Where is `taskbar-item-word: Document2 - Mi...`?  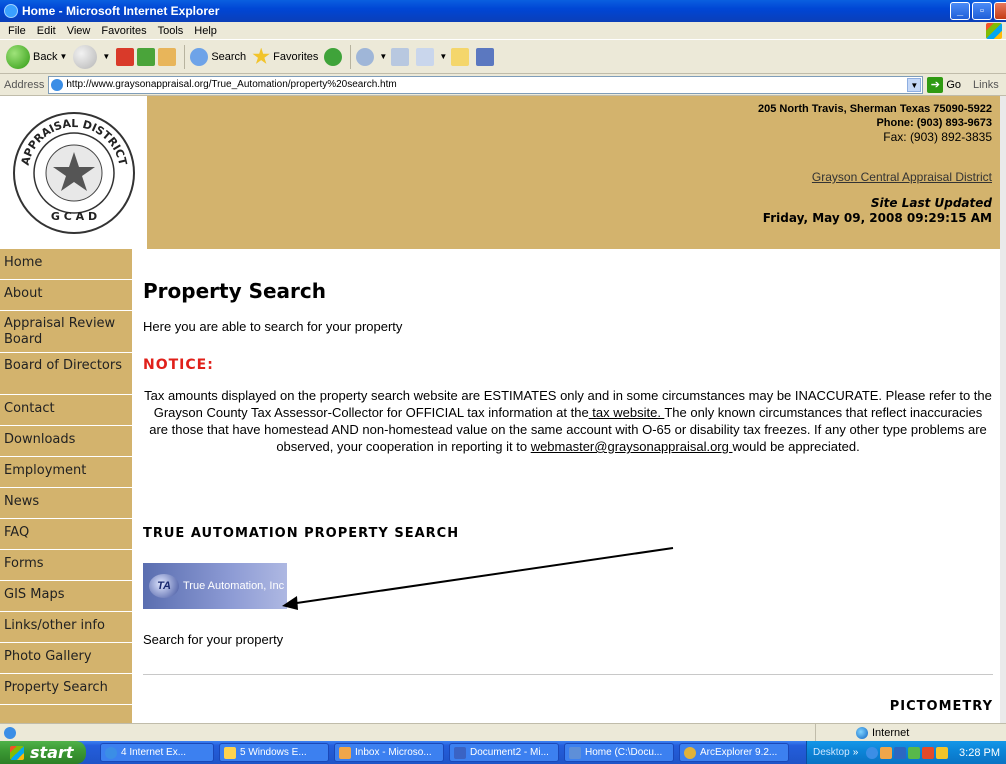 taskbar-item-word: Document2 - Mi... is located at coordinates (504, 752).